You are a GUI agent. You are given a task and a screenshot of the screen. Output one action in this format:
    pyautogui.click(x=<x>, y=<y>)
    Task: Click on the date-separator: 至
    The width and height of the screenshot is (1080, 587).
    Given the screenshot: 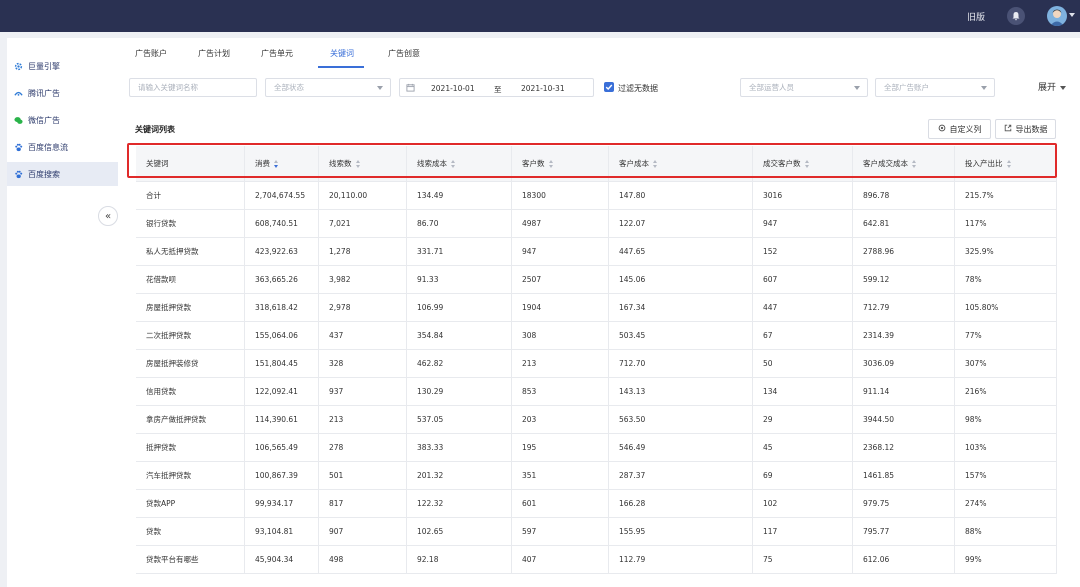 What is the action you would take?
    pyautogui.click(x=498, y=89)
    